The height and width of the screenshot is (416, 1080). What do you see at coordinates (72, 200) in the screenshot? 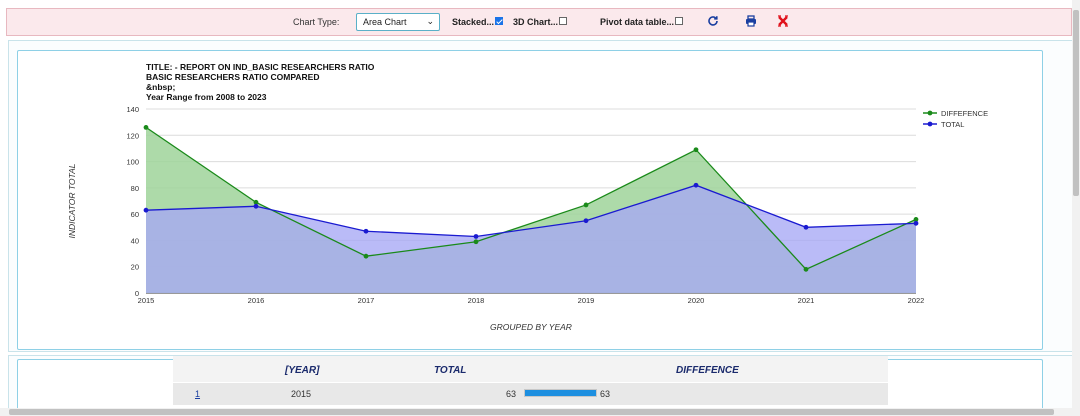
I see `y-axis-title: INDICATOR TOTAL` at bounding box center [72, 200].